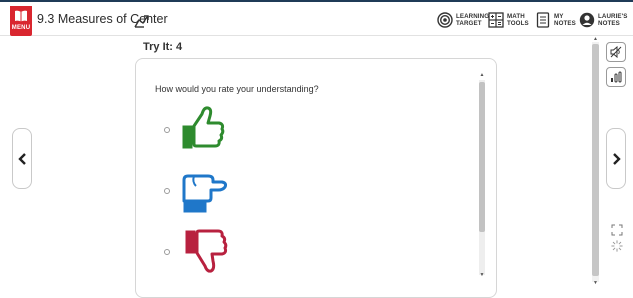 The image size is (633, 298). Describe the element at coordinates (617, 230) in the screenshot. I see `fullscreen-icon` at that location.